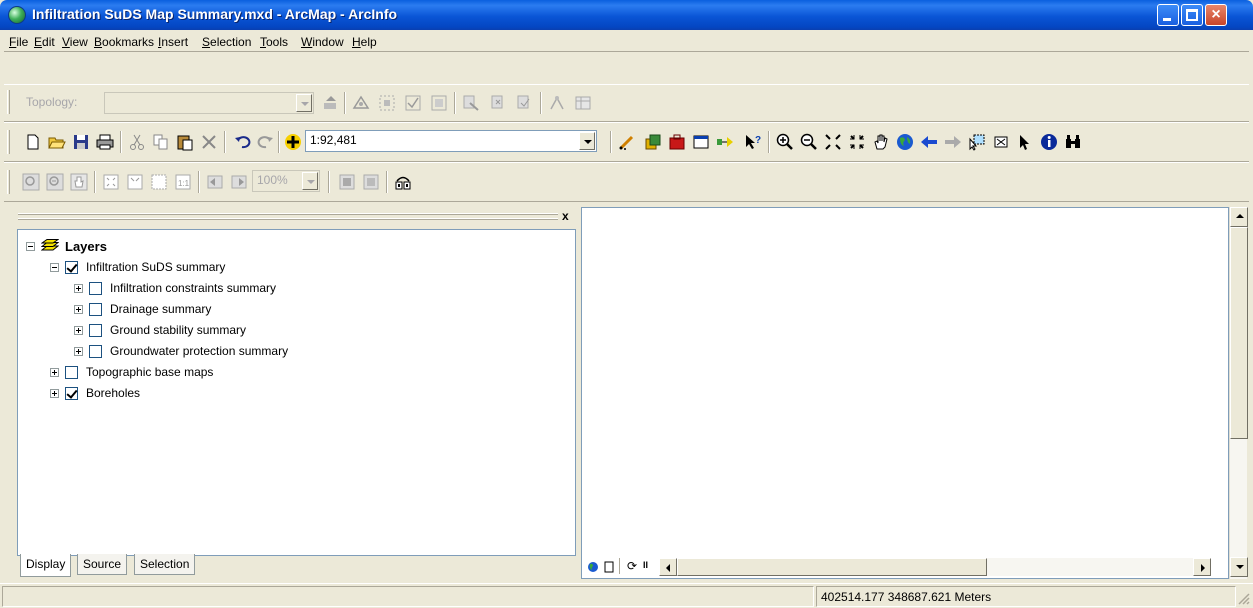  Describe the element at coordinates (159, 182) in the screenshot. I see `layout-fixed-zoom-out-icon` at that location.